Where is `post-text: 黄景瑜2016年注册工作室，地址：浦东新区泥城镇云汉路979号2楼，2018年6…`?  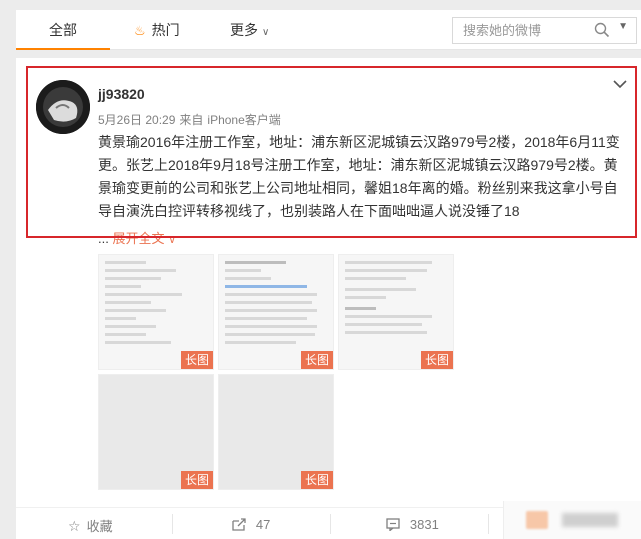 post-text: 黄景瑜2016年注册工作室，地址：浦东新区泥城镇云汉路979号2楼，2018年6… is located at coordinates (359, 176).